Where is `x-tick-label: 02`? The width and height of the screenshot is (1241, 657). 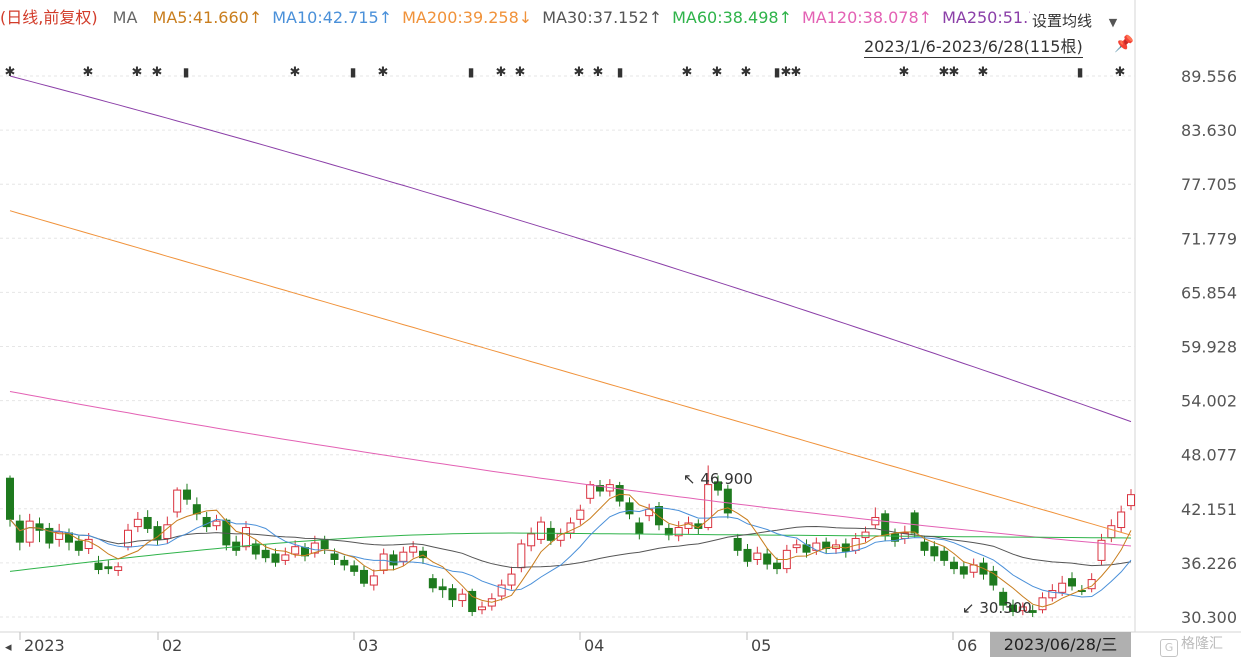 x-tick-label: 02 is located at coordinates (172, 645).